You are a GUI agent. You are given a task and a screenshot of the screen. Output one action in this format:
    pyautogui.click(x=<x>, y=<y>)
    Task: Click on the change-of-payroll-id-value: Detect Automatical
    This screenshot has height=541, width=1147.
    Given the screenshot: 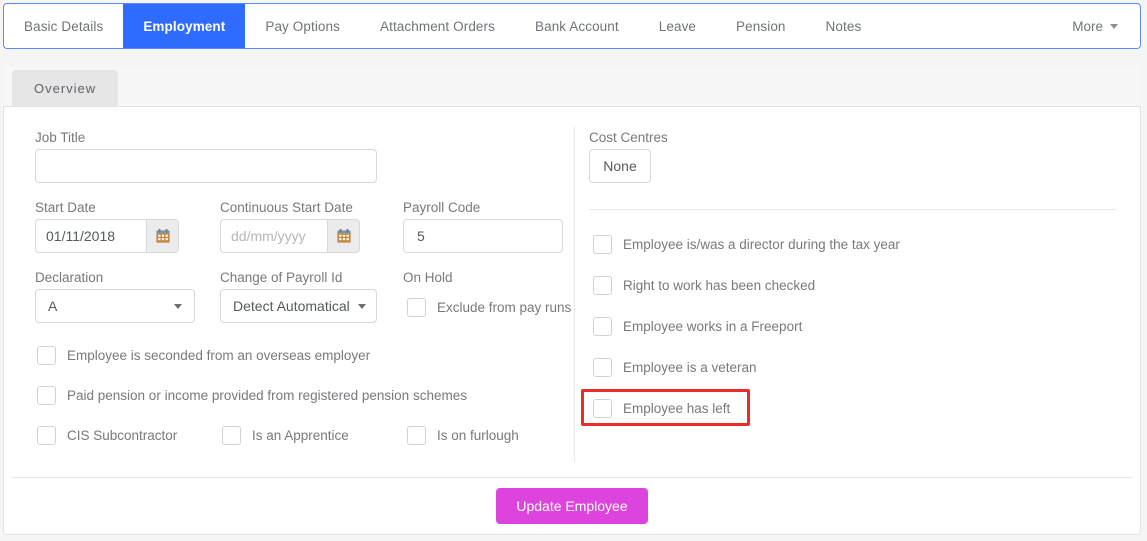 What is the action you would take?
    pyautogui.click(x=291, y=306)
    